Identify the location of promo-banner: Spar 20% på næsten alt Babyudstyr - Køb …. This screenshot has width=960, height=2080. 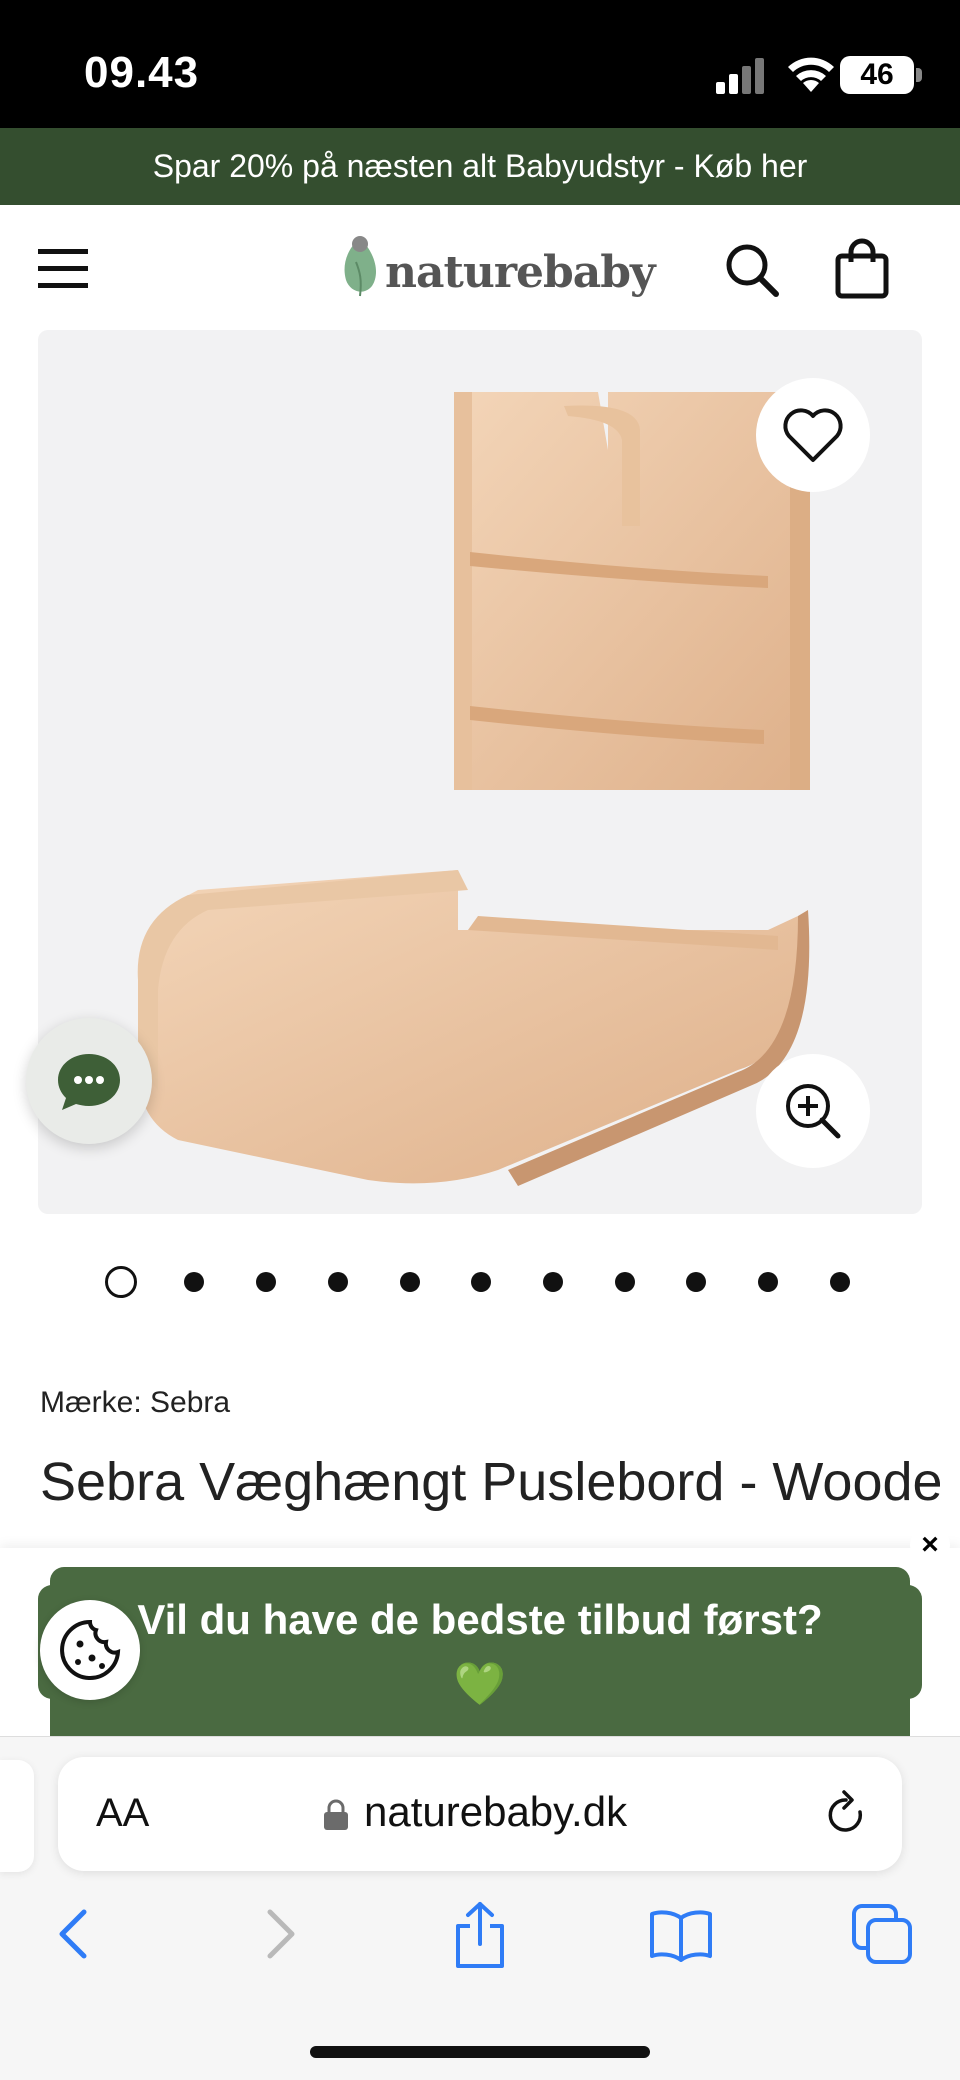
(480, 166).